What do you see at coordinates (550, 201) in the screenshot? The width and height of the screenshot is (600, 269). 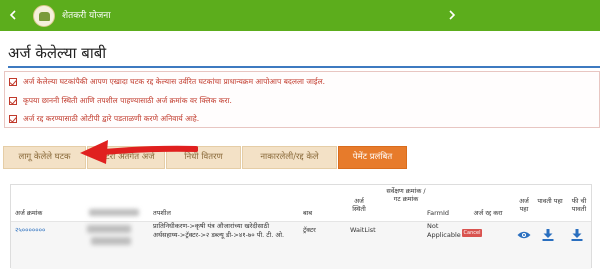 I see `col-header-view-receipt: पावती पहा` at bounding box center [550, 201].